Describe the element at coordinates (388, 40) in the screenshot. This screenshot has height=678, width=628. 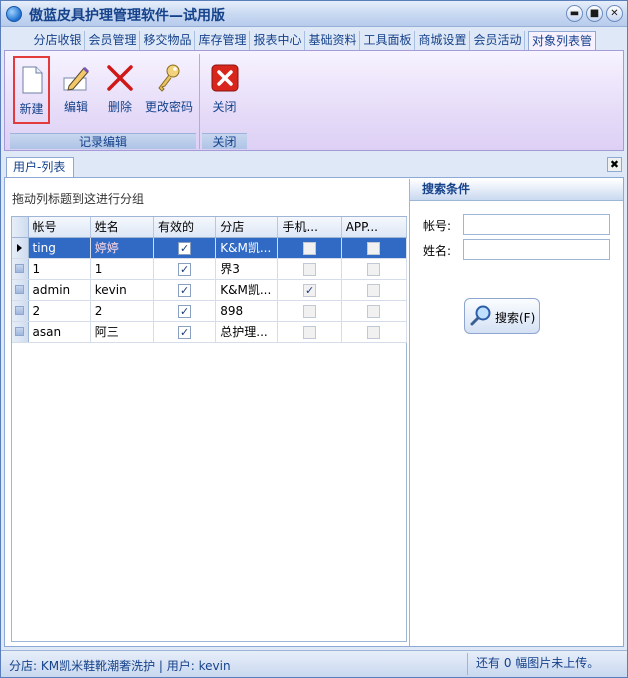
I see `tab-tool-panel: 工具面板` at that location.